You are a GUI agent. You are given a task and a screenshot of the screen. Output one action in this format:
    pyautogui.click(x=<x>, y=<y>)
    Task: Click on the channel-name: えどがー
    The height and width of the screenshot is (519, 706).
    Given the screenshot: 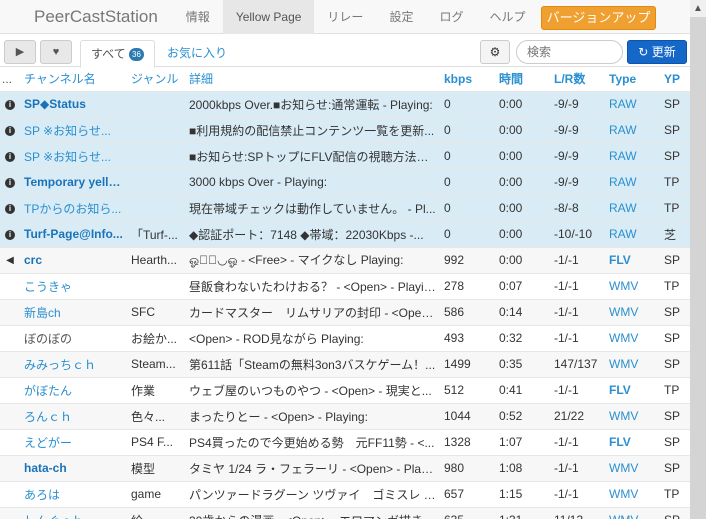 What is the action you would take?
    pyautogui.click(x=73, y=441)
    